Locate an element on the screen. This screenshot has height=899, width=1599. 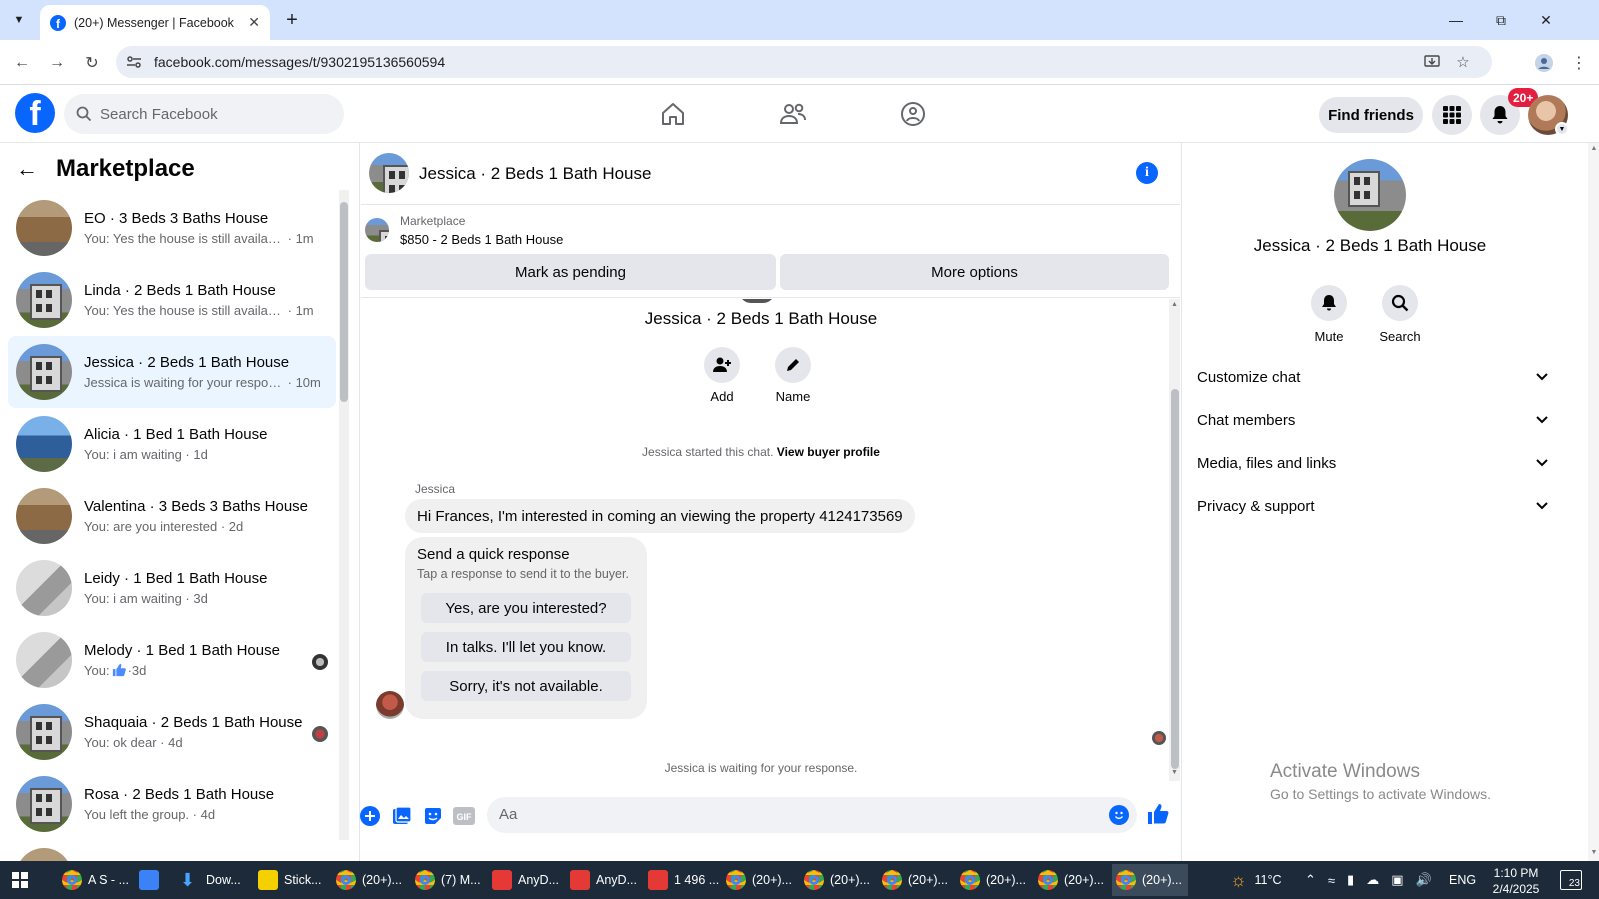
clock: 1:10 PM 2/4/2025 is located at coordinates (1516, 881).